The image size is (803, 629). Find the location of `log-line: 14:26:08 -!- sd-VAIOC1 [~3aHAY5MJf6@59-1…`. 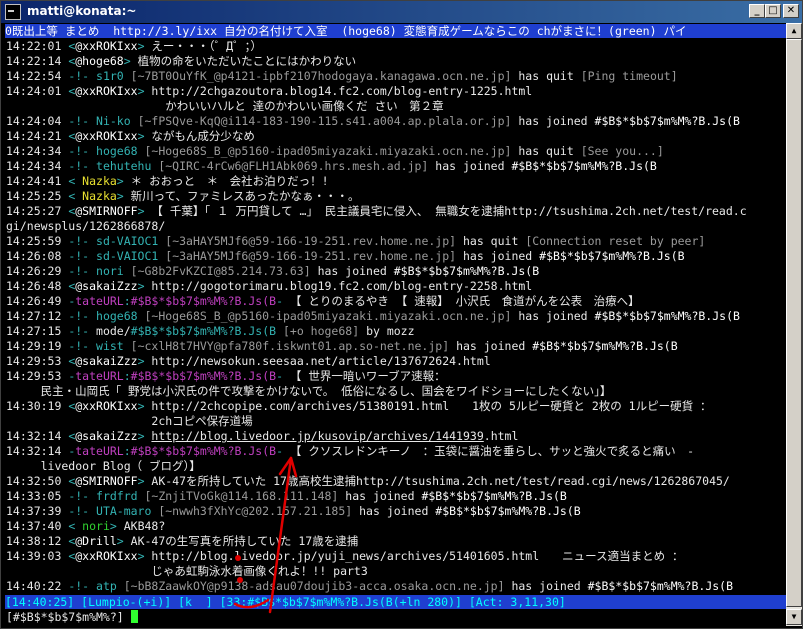

log-line: 14:26:08 -!- sd-VAIOC1 [~3aHAY5MJf6@59-1… is located at coordinates (396, 256).